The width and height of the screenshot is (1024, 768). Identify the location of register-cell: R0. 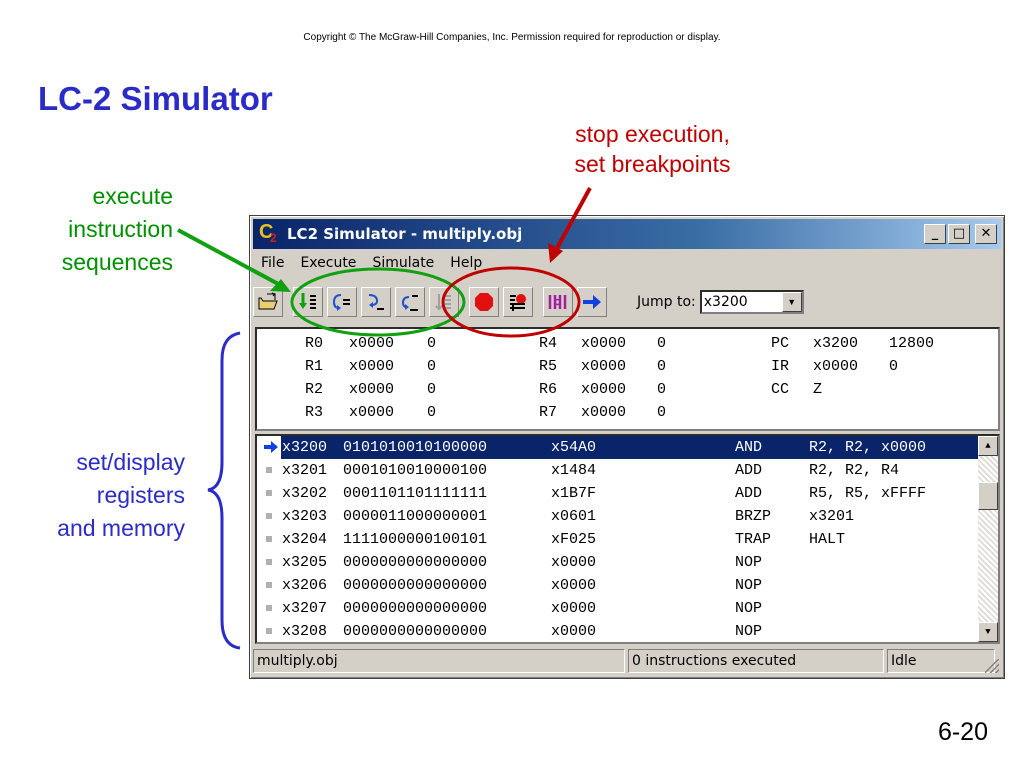
(314, 343).